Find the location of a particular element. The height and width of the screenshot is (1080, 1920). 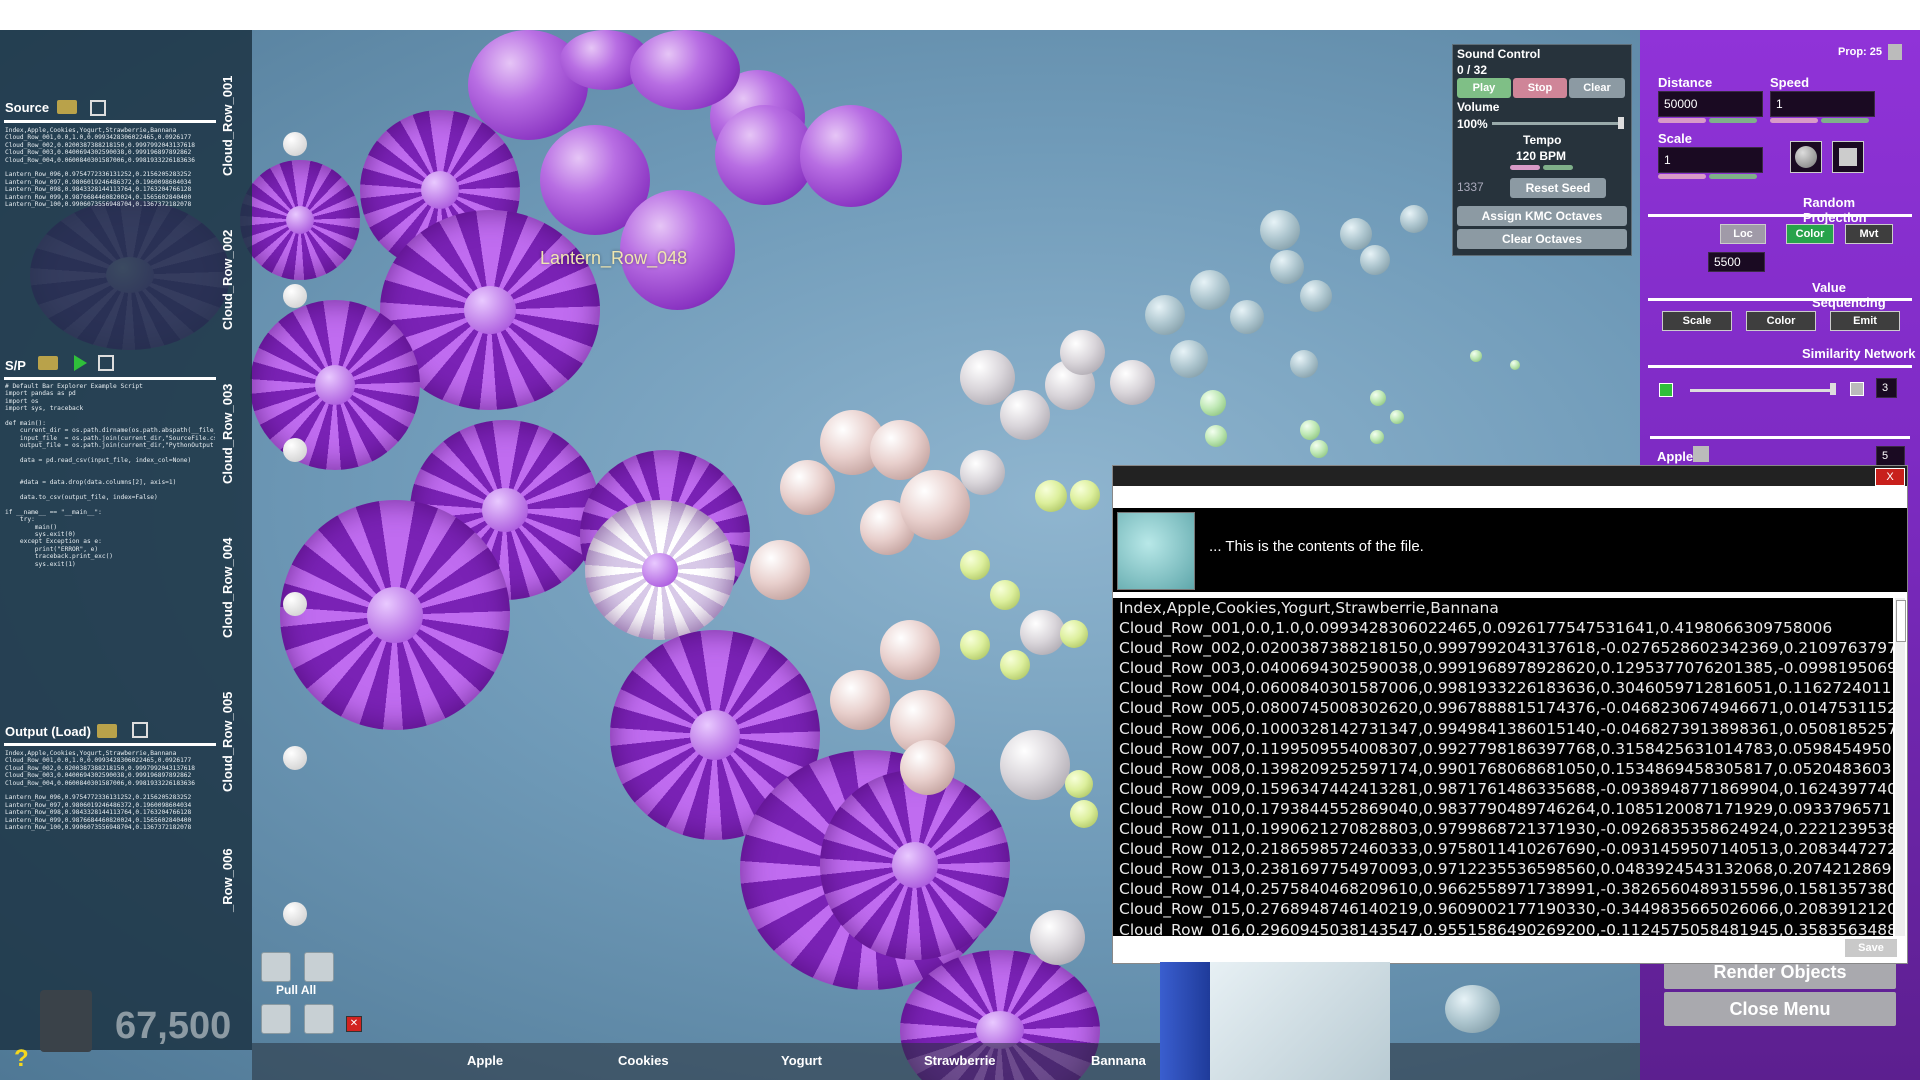

assign-kmc-octaves-button: Assign KMC Octaves is located at coordinates (1542, 216).